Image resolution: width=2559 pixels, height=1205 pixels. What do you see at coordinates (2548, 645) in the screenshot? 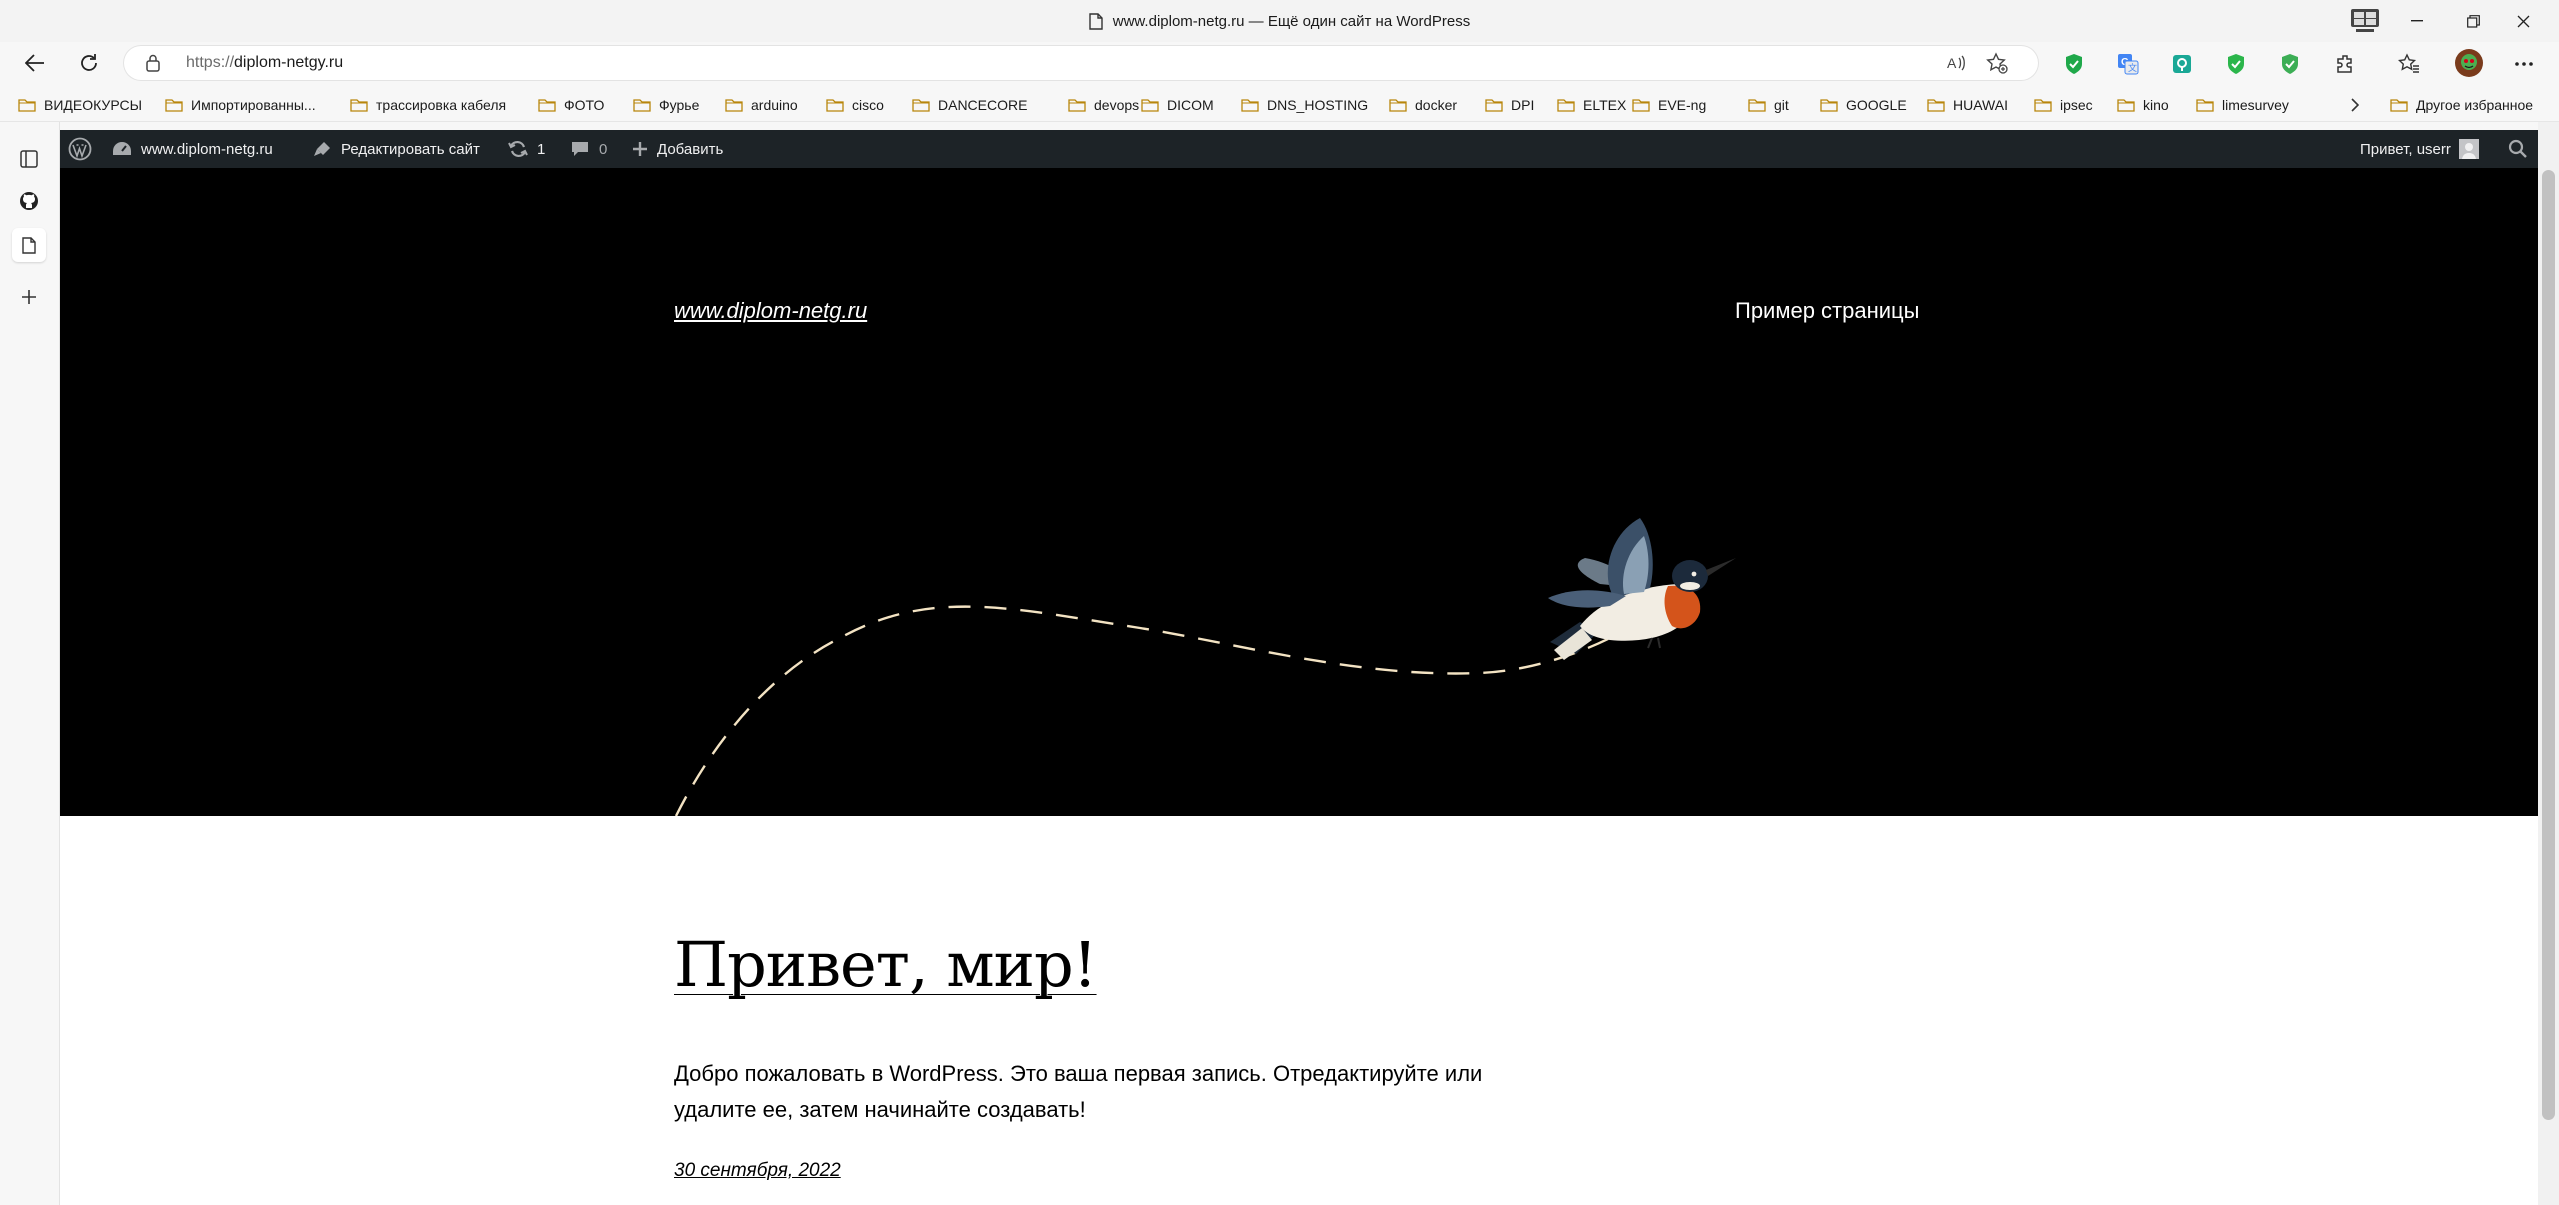
I see `scrollbar-thumb` at bounding box center [2548, 645].